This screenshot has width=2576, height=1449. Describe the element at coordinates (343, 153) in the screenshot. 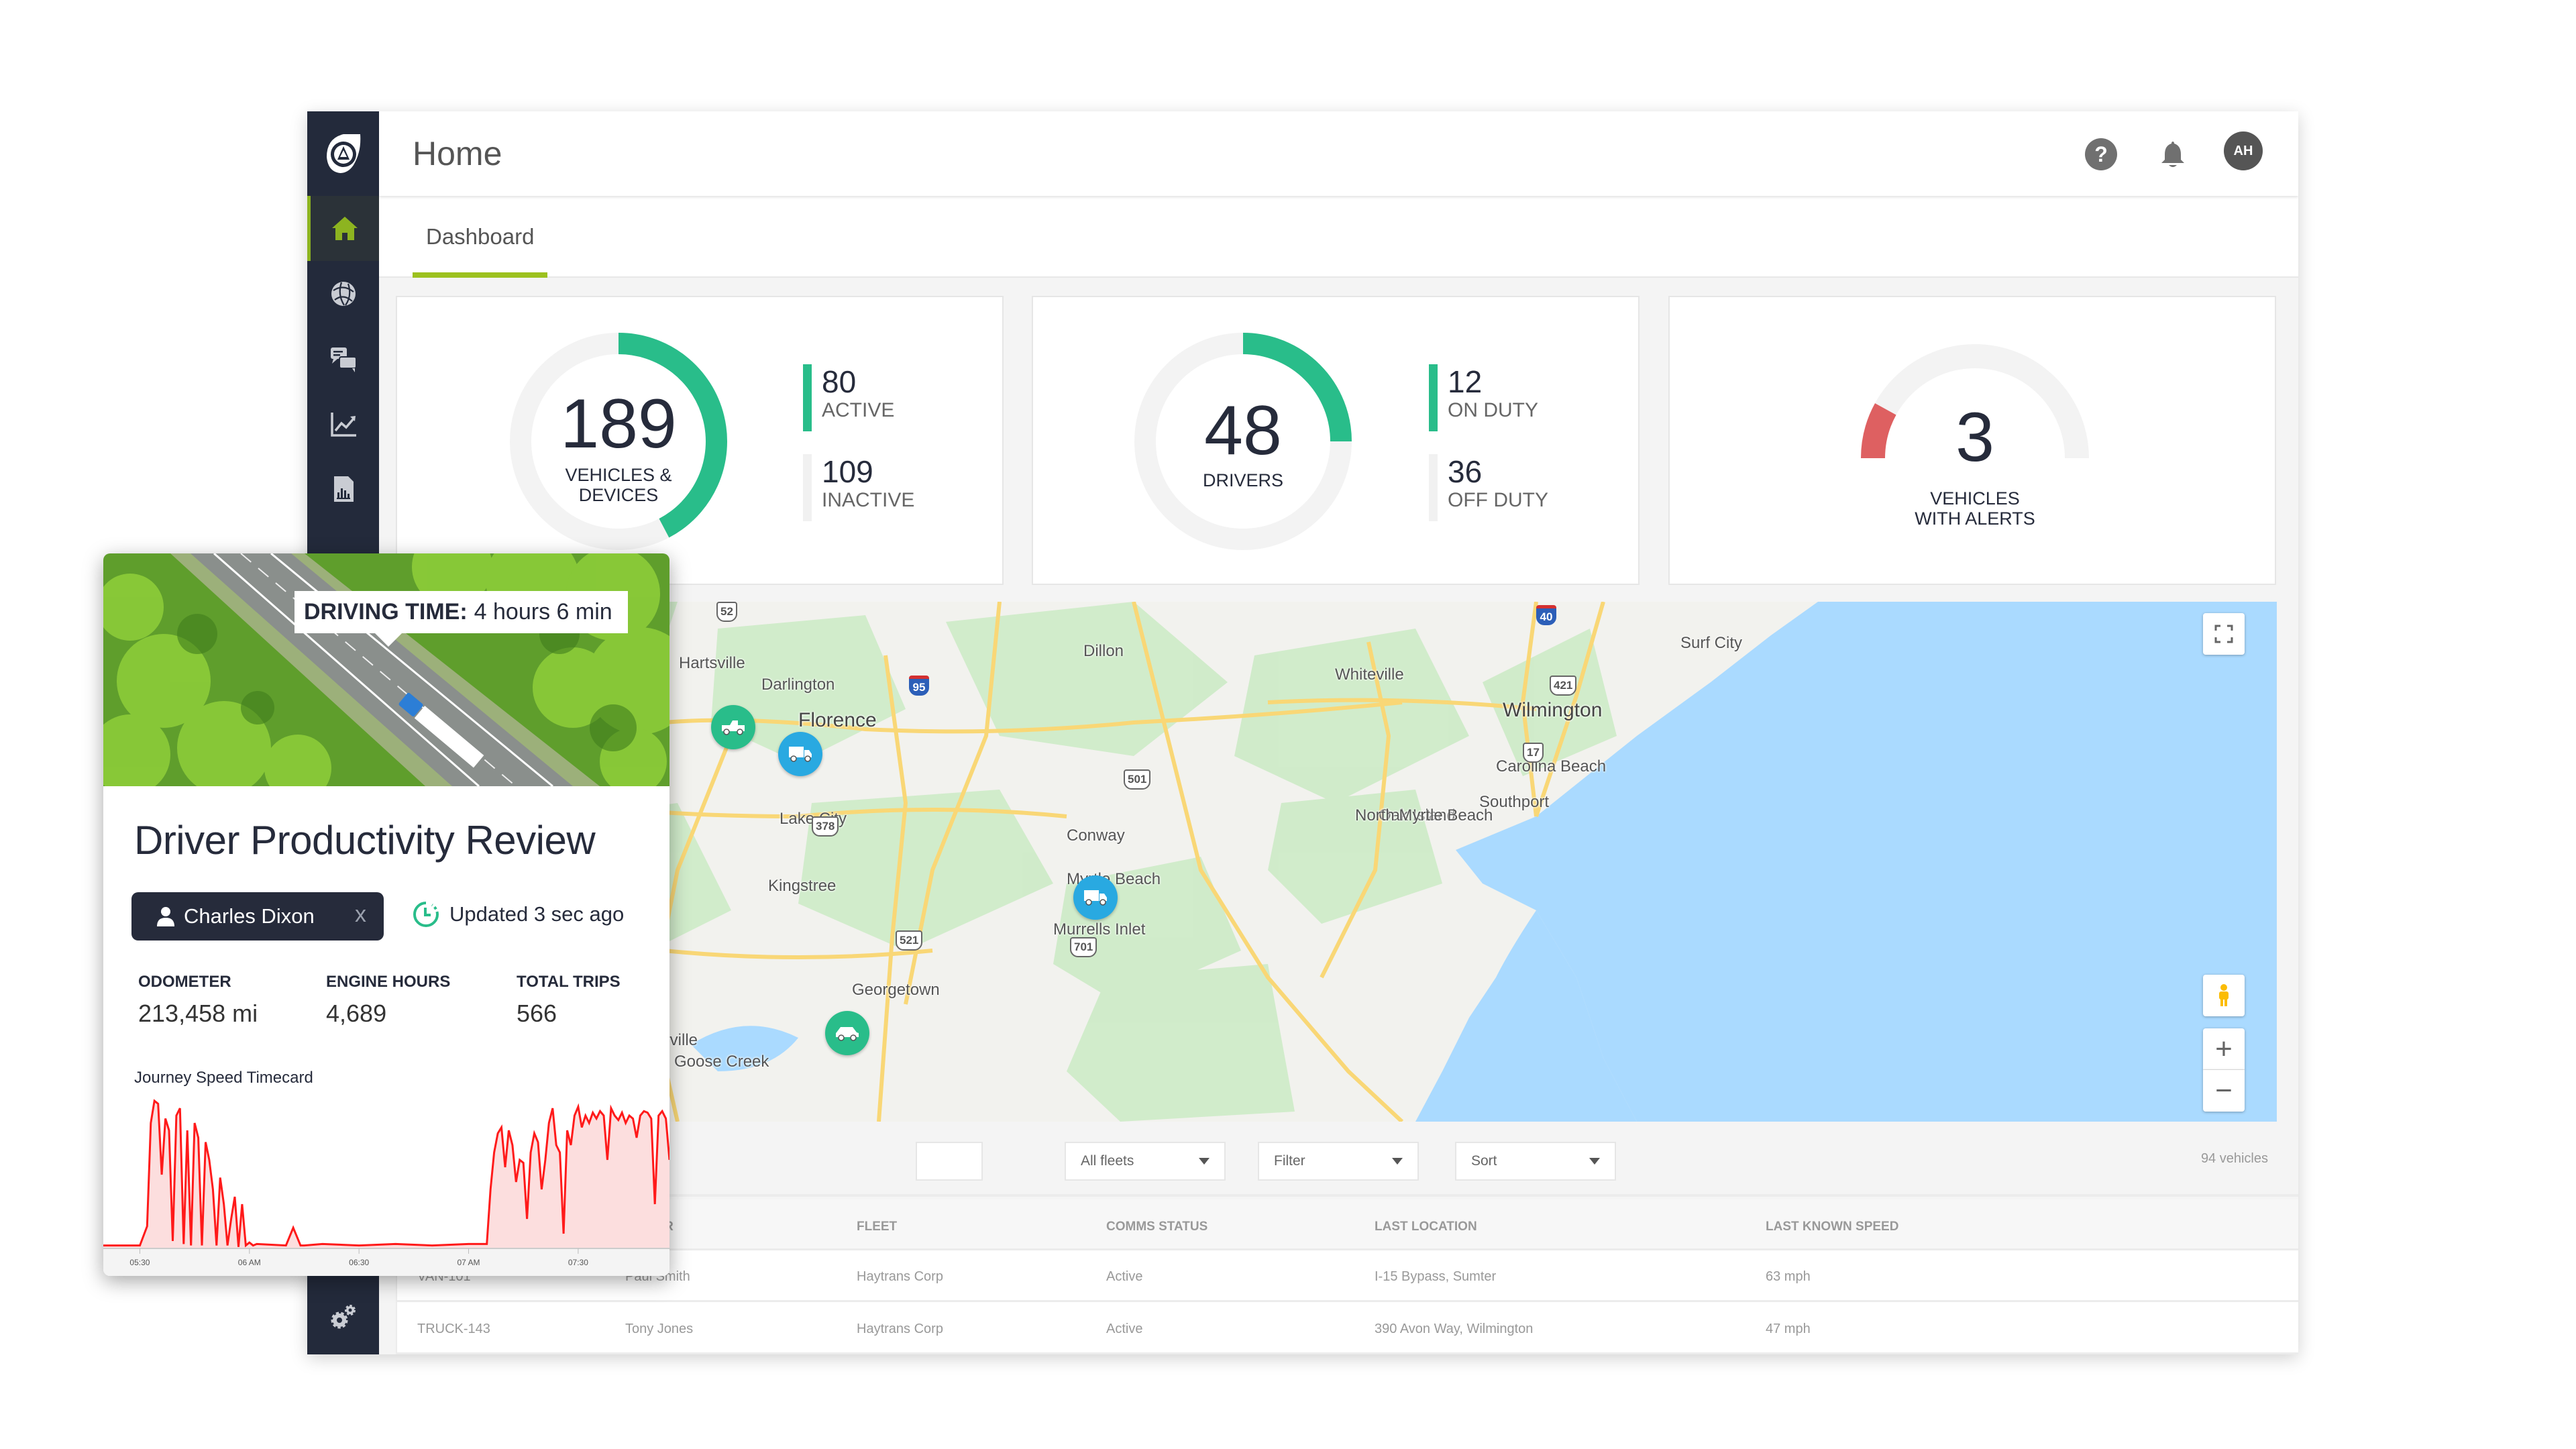

I see `brand-logo-icon` at that location.